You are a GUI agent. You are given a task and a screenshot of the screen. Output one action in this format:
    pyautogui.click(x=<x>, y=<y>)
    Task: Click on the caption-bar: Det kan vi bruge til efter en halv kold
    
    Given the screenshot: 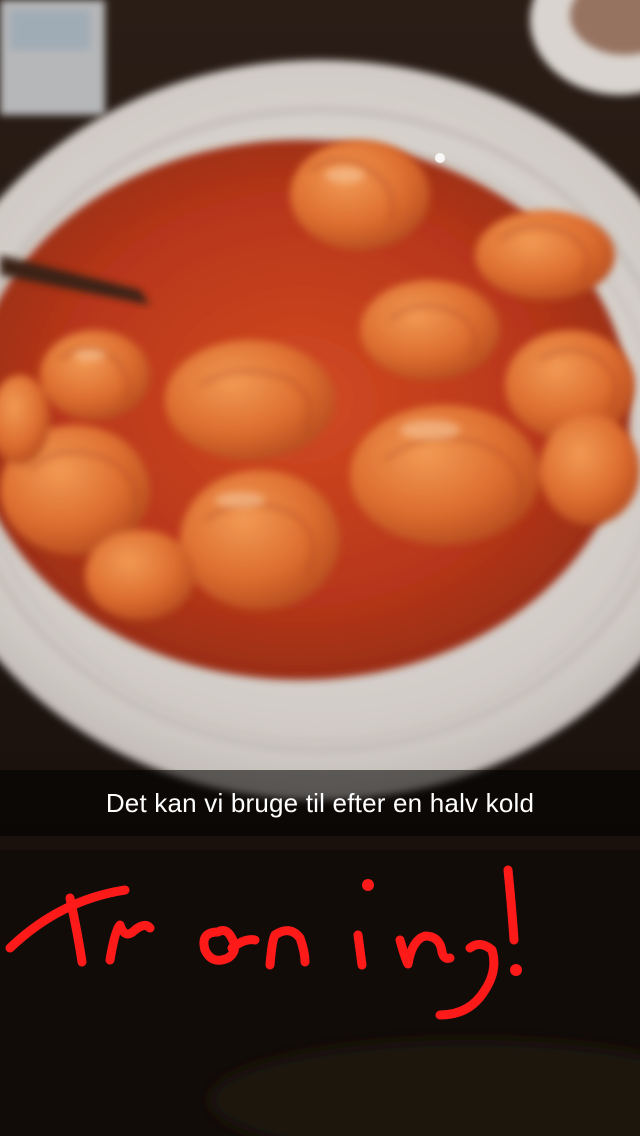 What is the action you would take?
    pyautogui.click(x=320, y=803)
    